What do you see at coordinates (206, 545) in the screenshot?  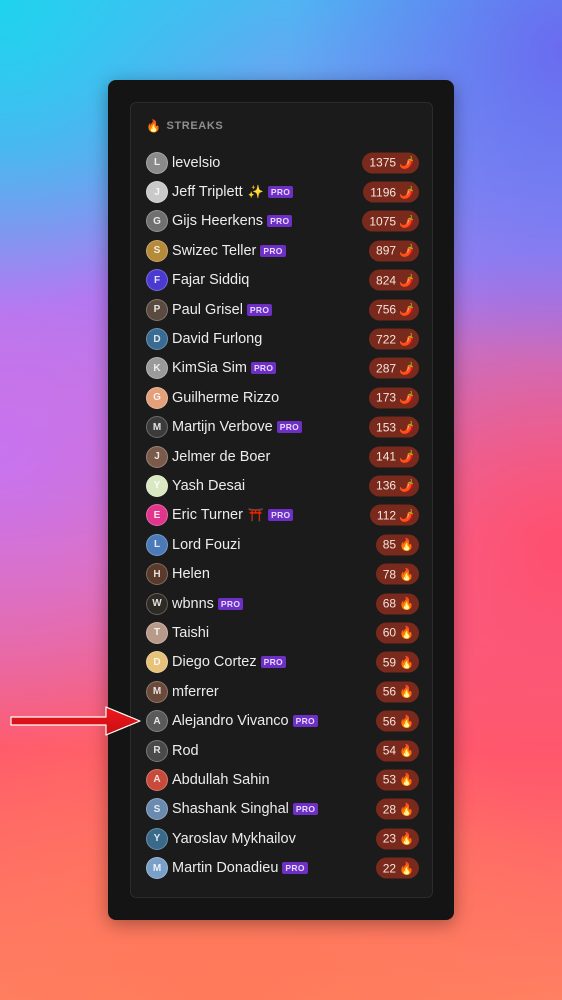 I see `user-name-link: Lord Fouzi` at bounding box center [206, 545].